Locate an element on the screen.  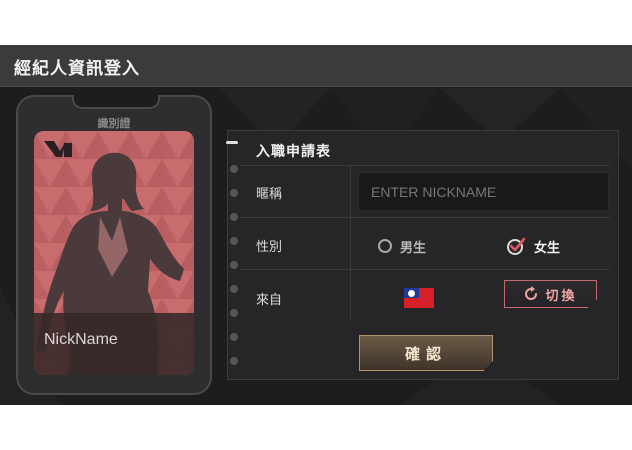
switch-label: 切換 is located at coordinates (561, 296).